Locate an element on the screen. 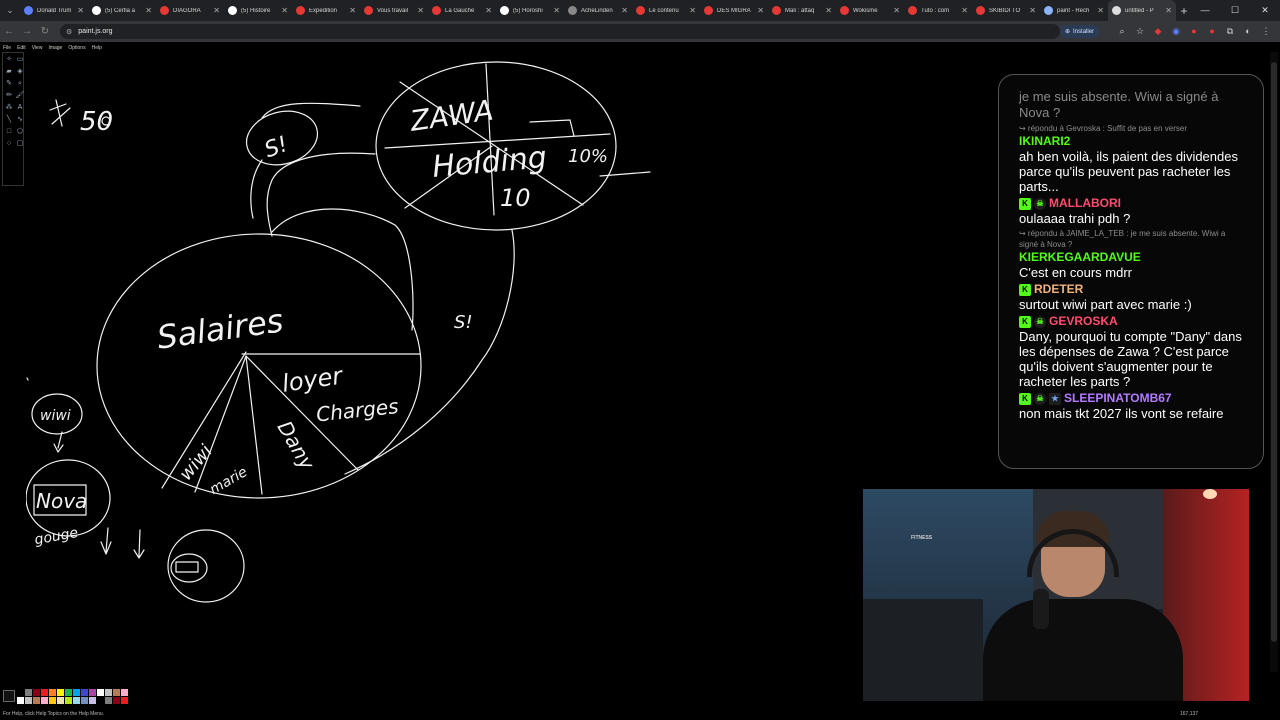 This screenshot has height=720, width=1280. forward-button: → is located at coordinates (27, 31).